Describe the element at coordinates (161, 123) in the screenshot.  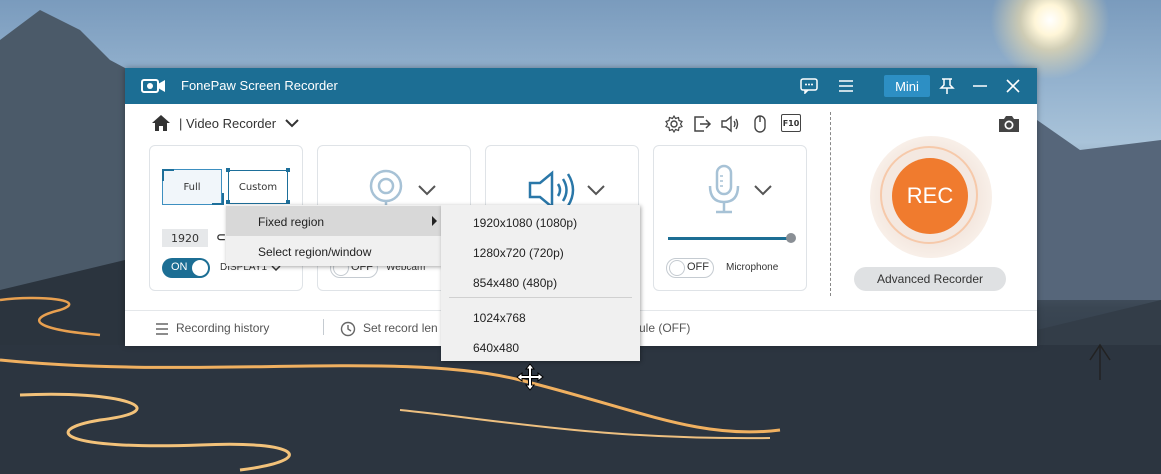
I see `home-icon` at that location.